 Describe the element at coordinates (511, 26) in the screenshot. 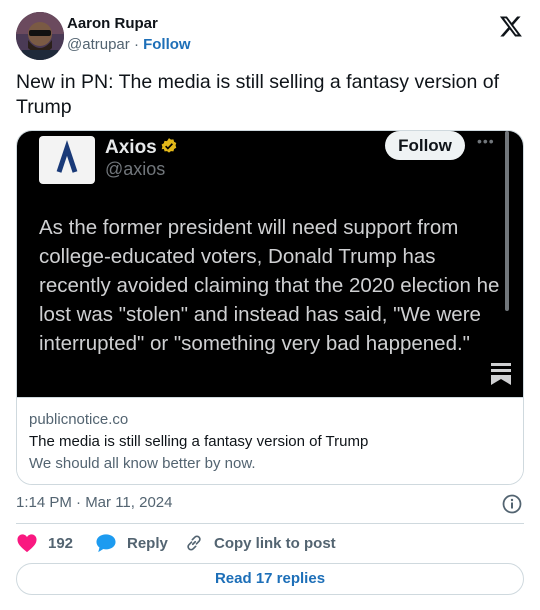

I see `x-logo-icon` at that location.